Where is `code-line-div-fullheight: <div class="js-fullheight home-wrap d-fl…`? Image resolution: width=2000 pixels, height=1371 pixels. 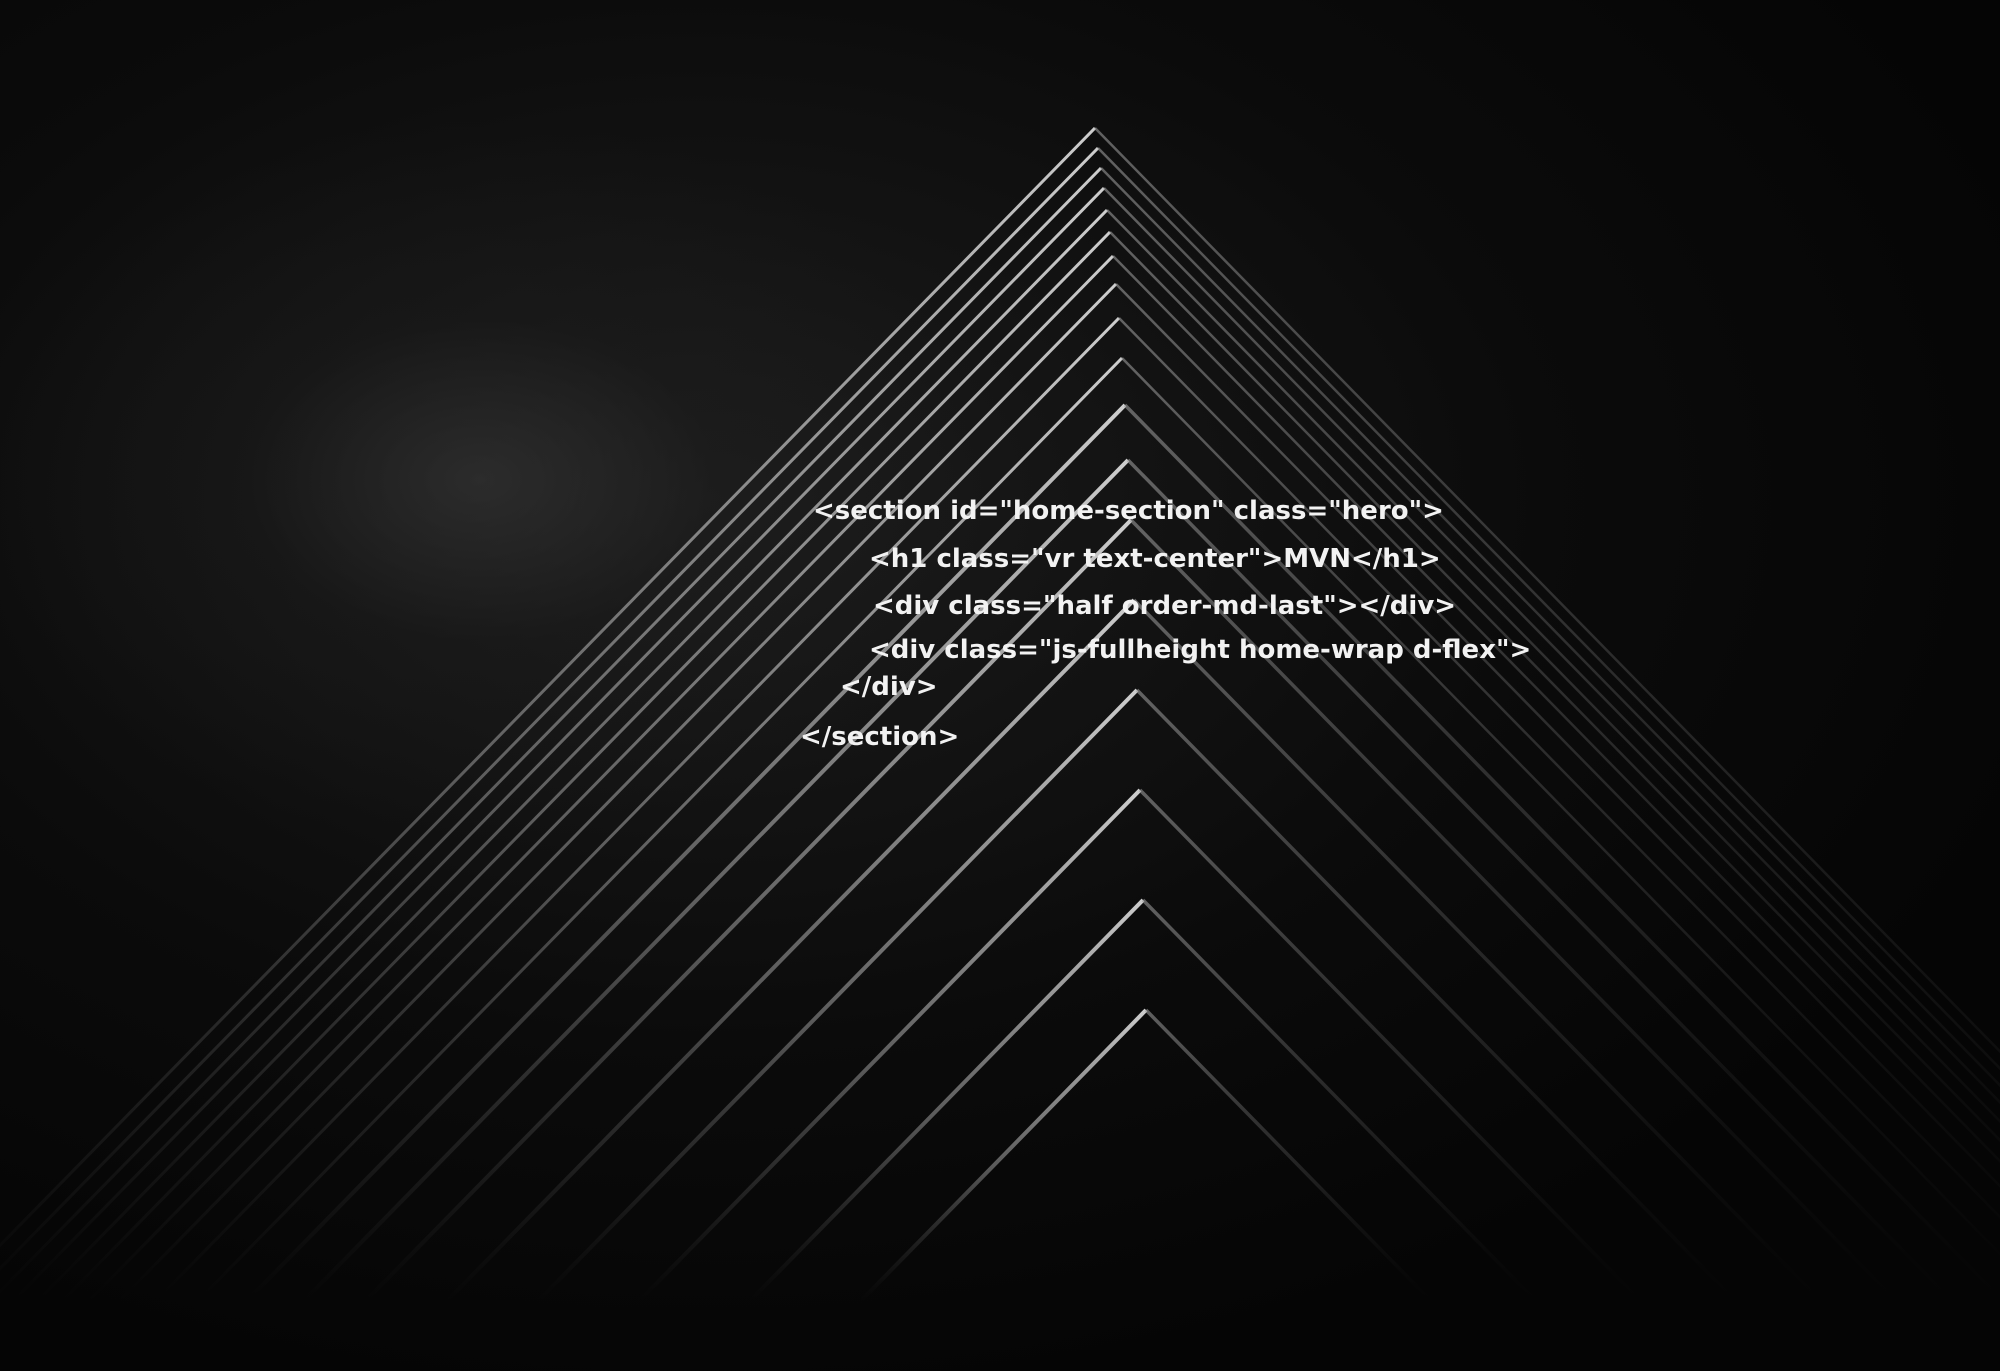 code-line-div-fullheight: <div class="js-fullheight home-wrap d-fl… is located at coordinates (1200, 650).